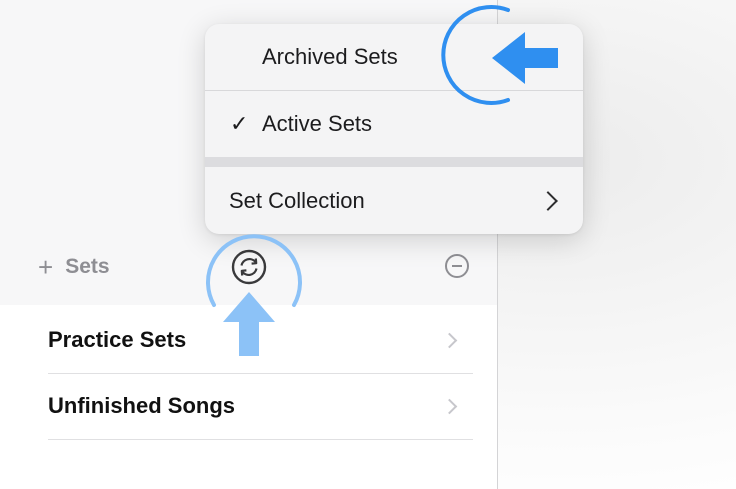 This screenshot has height=489, width=736. What do you see at coordinates (239, 123) in the screenshot?
I see `checkmark-icon: ✓` at bounding box center [239, 123].